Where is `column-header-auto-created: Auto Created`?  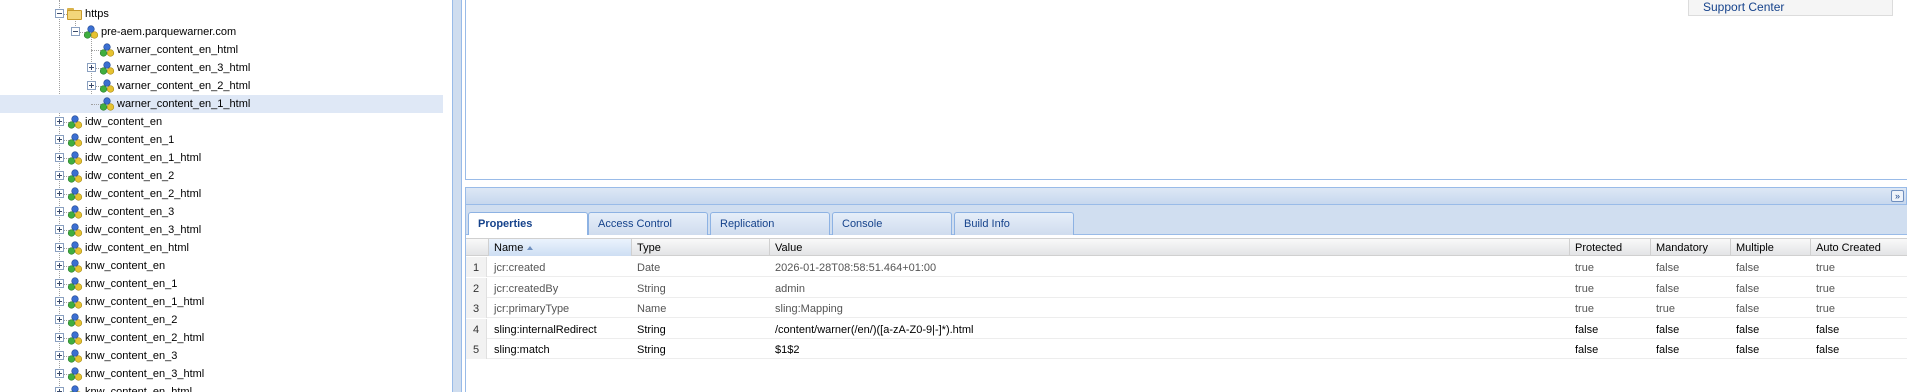
column-header-auto-created: Auto Created is located at coordinates (1858, 247).